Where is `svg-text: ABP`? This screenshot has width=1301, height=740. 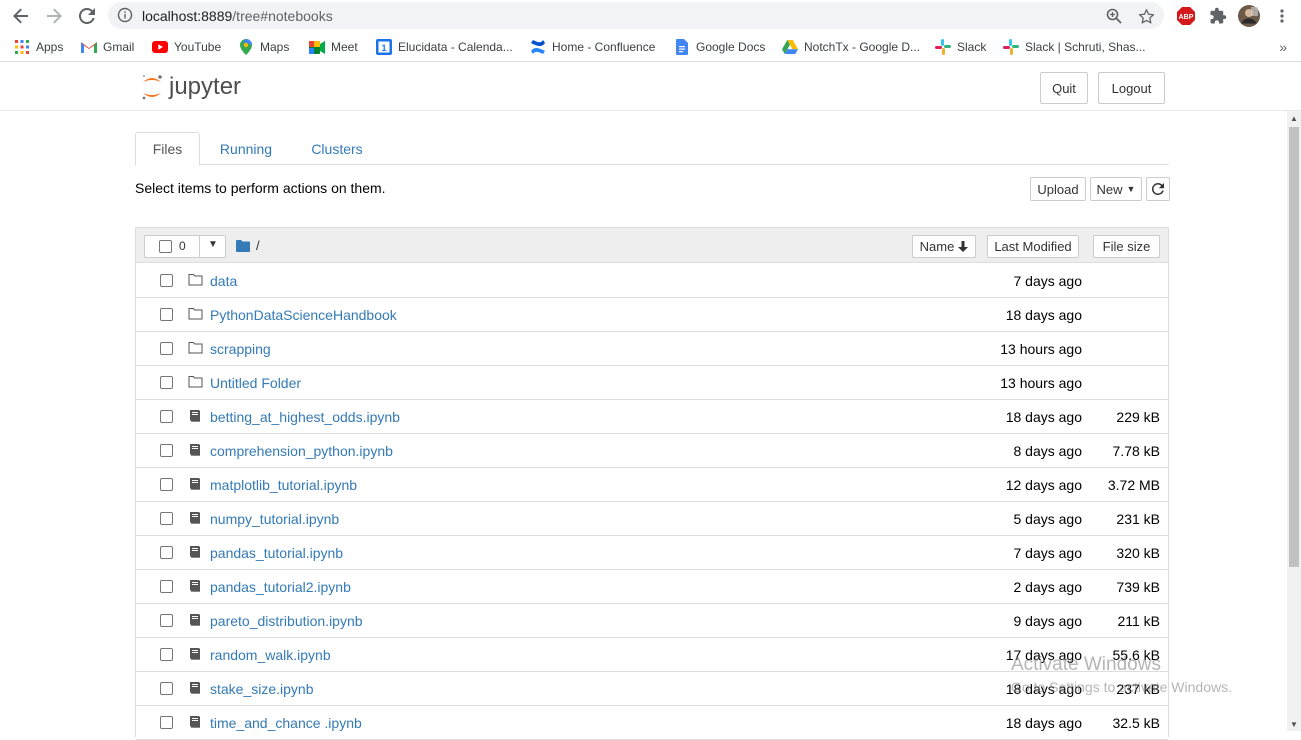 svg-text: ABP is located at coordinates (1186, 17).